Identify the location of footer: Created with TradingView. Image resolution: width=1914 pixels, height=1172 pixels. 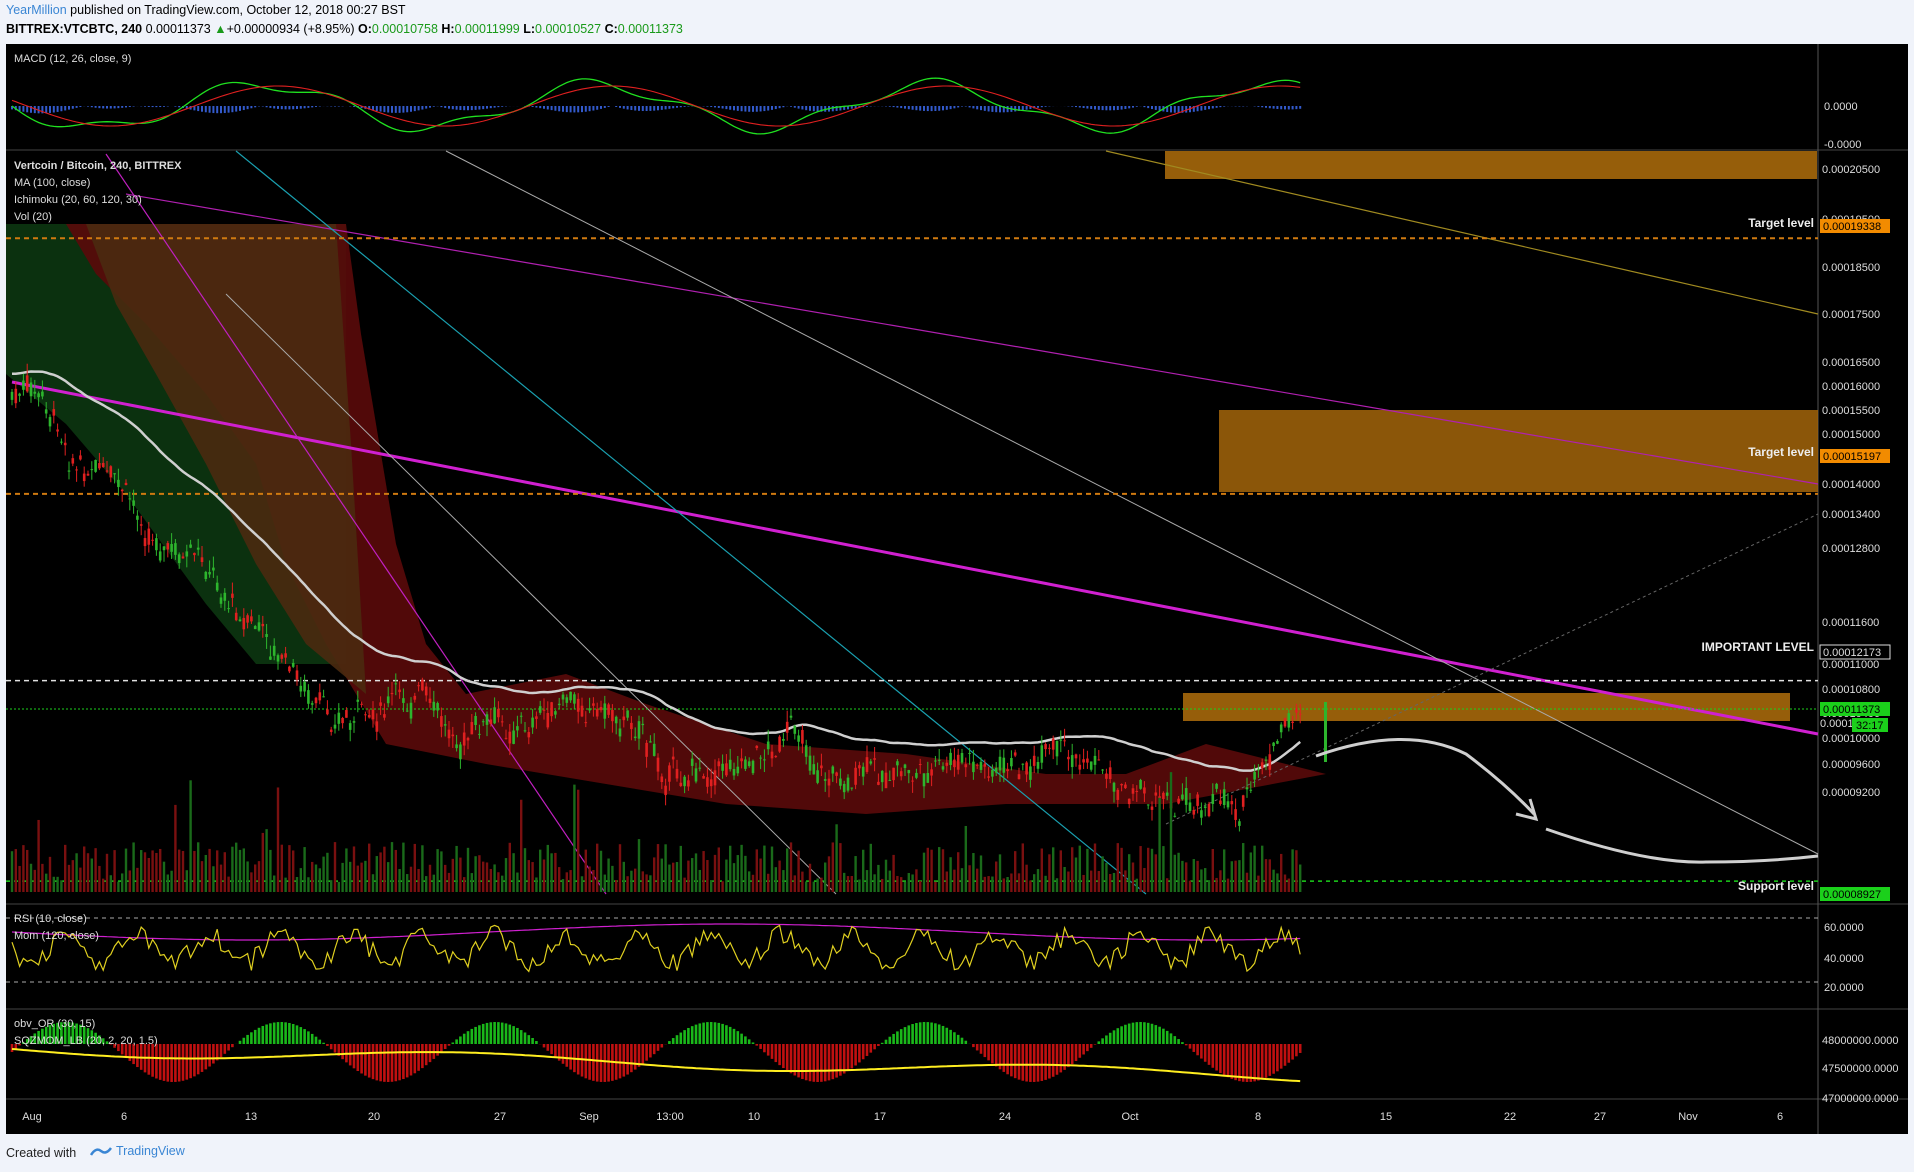
(957, 1153).